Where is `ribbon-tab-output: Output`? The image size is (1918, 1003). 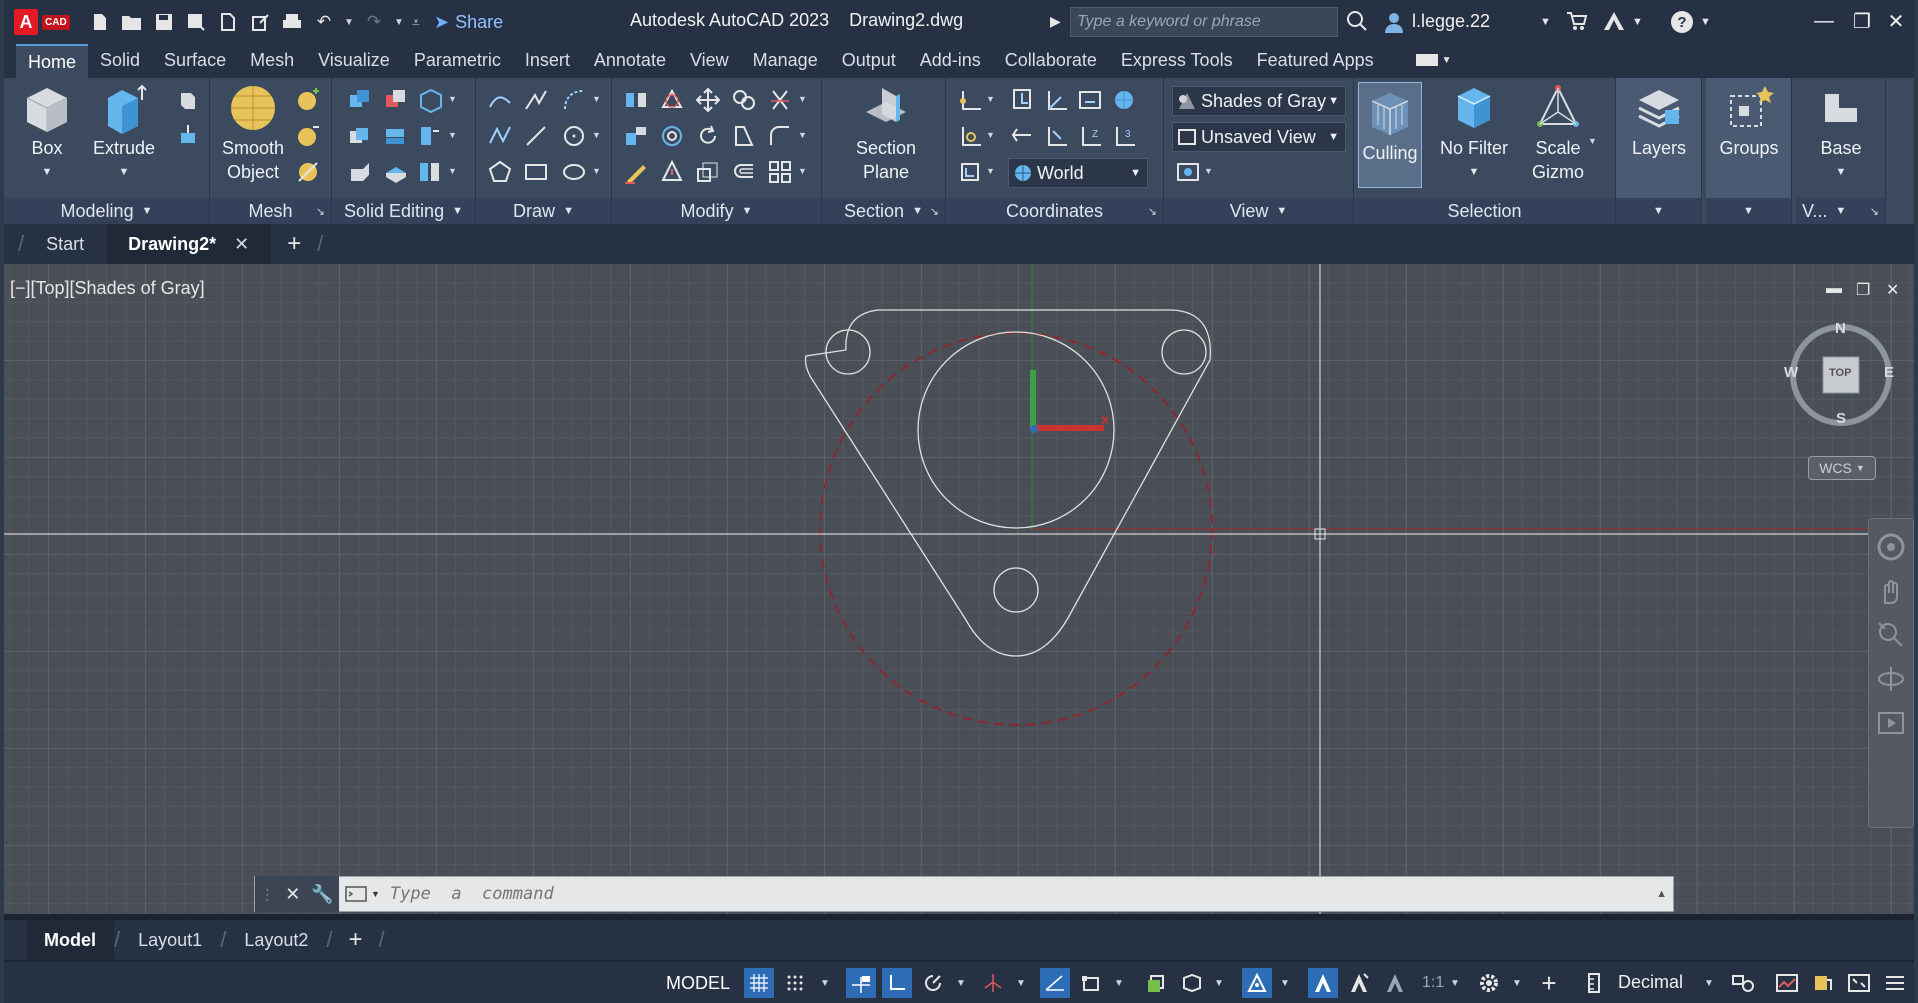 ribbon-tab-output: Output is located at coordinates (869, 61).